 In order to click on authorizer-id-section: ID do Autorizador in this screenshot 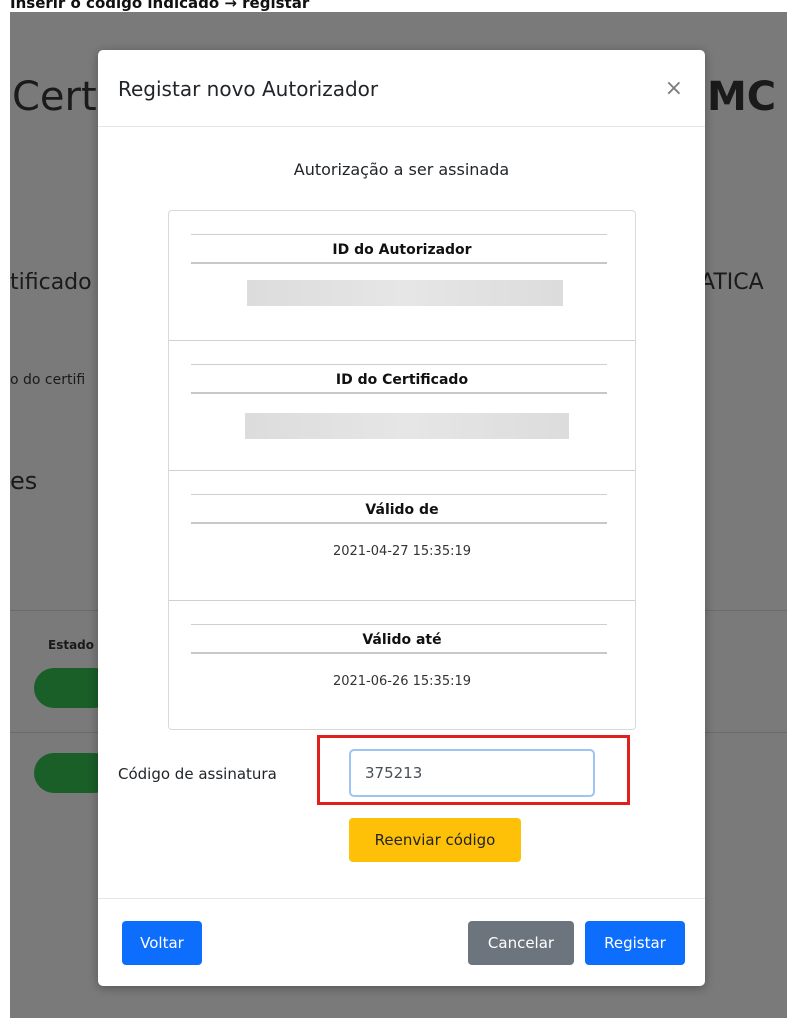, I will do `click(402, 276)`.